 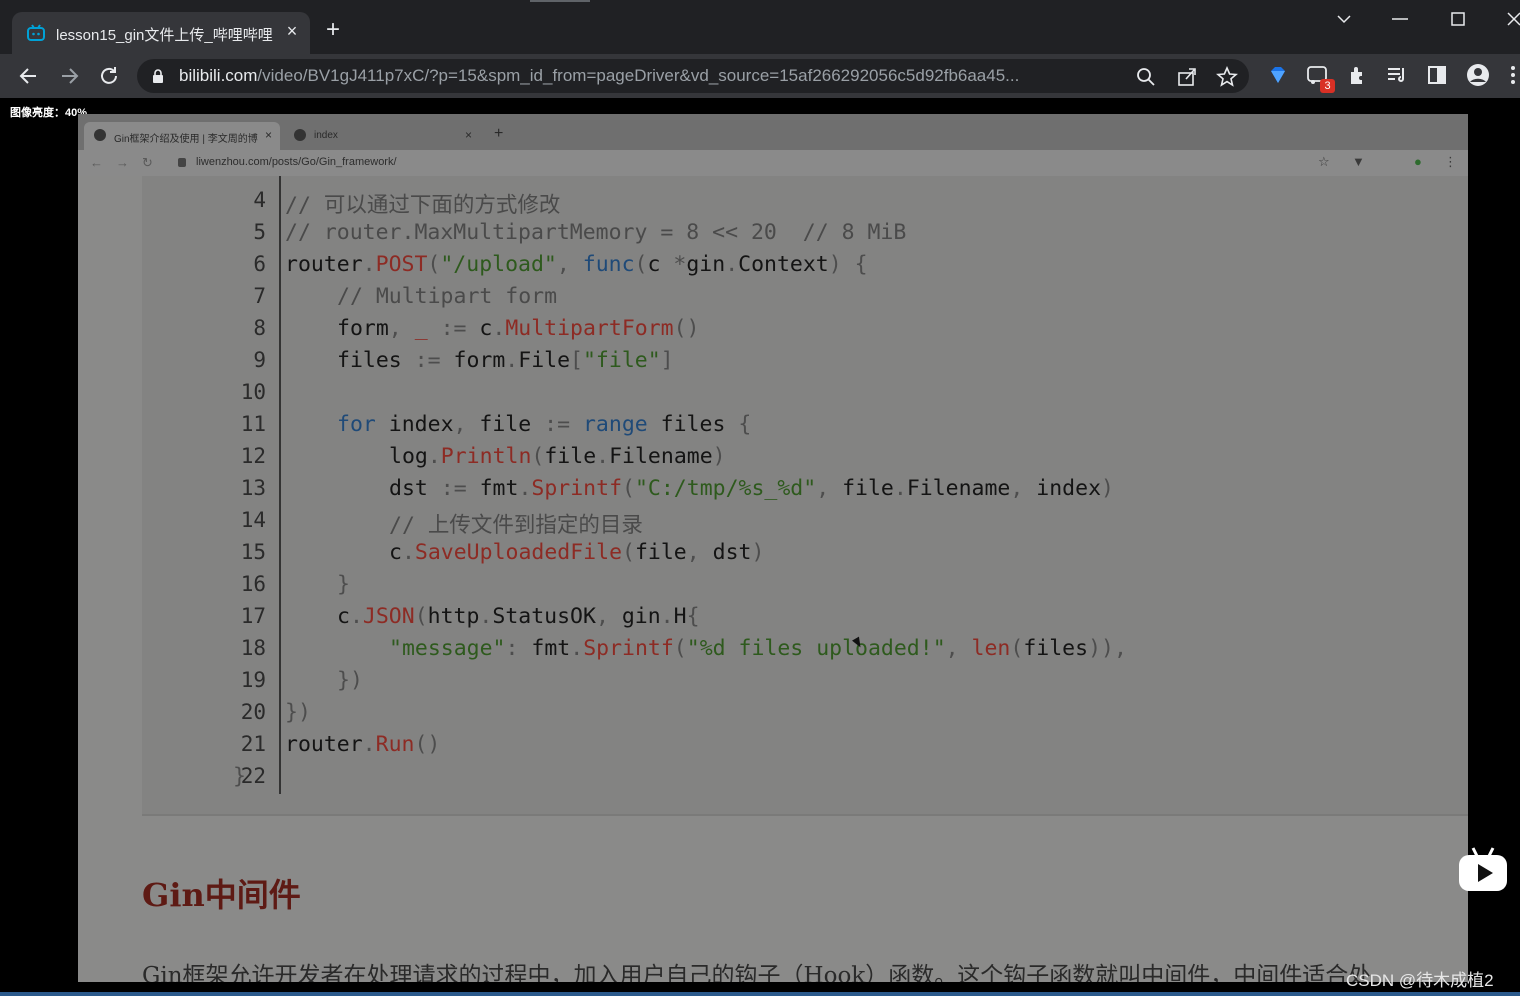 What do you see at coordinates (186, 139) in the screenshot?
I see `inner-tab-title: Gin框架介绍及使用 | 李文周的博` at bounding box center [186, 139].